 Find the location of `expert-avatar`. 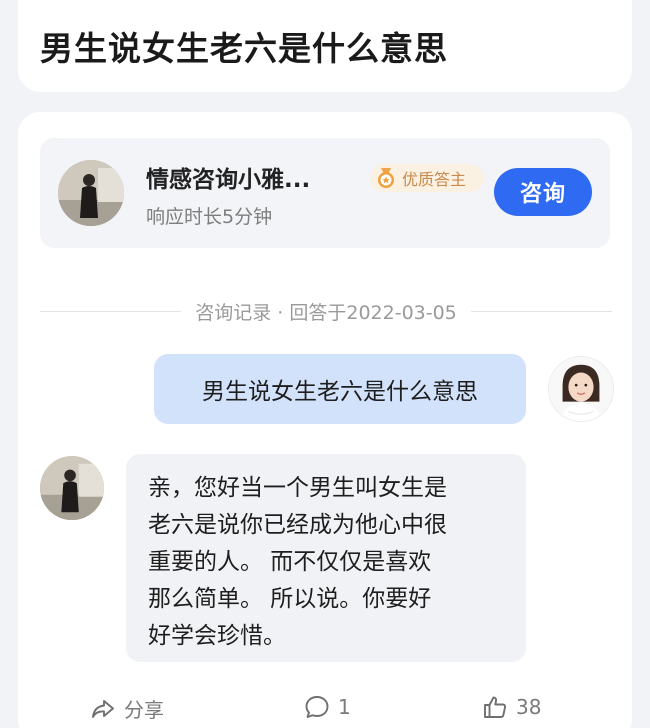

expert-avatar is located at coordinates (91, 193).